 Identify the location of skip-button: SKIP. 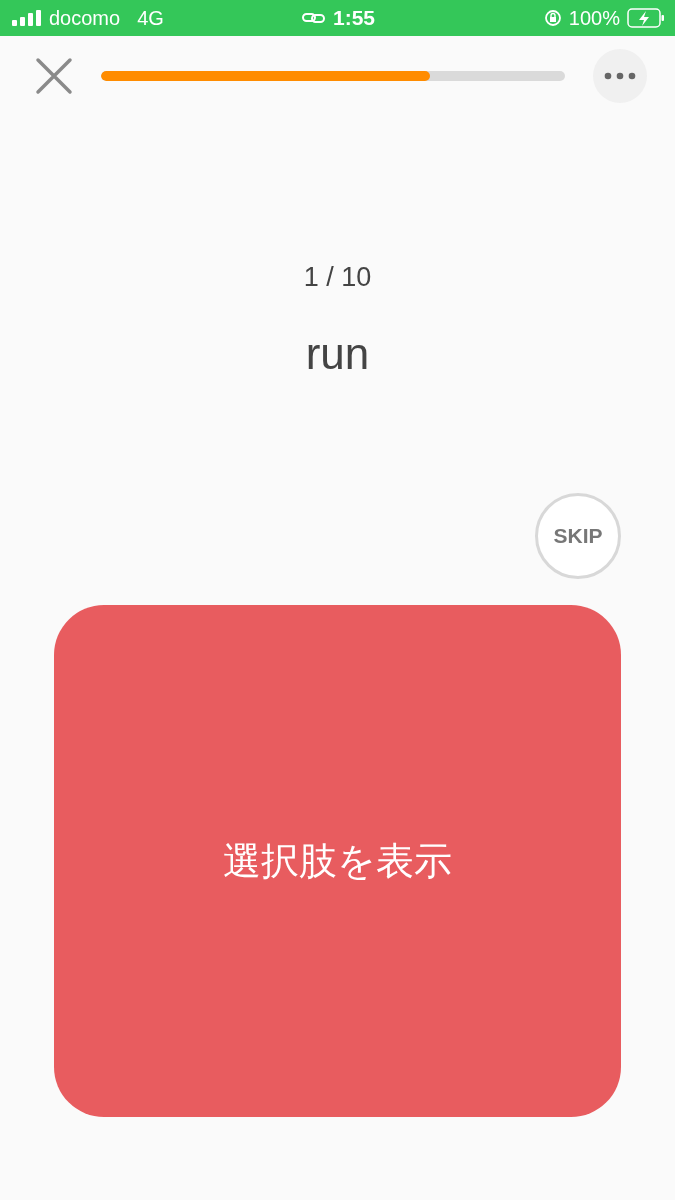
(578, 536).